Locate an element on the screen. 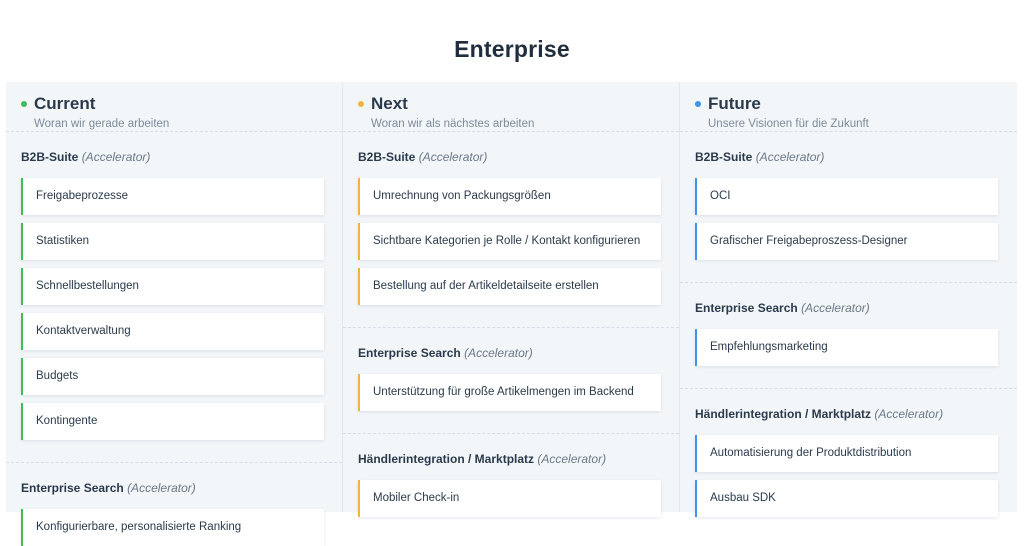 This screenshot has width=1024, height=546. roadmap-card: Freigabeprozesse is located at coordinates (172, 196).